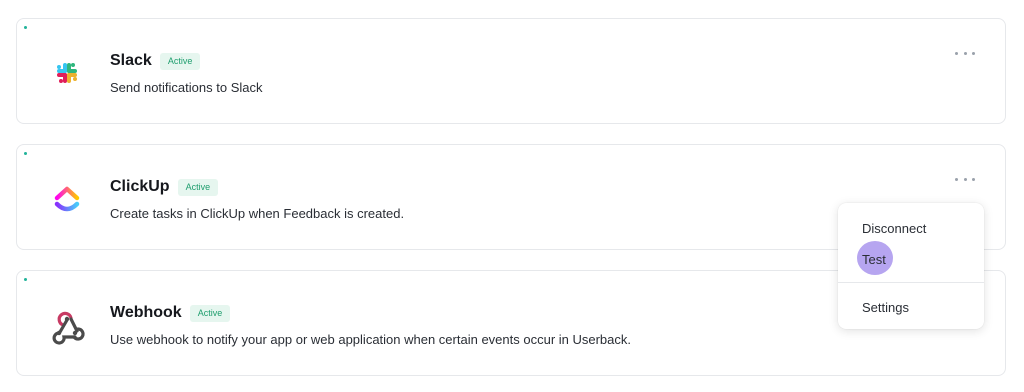 This screenshot has height=392, width=1024. I want to click on integration-title: Webhook, so click(146, 312).